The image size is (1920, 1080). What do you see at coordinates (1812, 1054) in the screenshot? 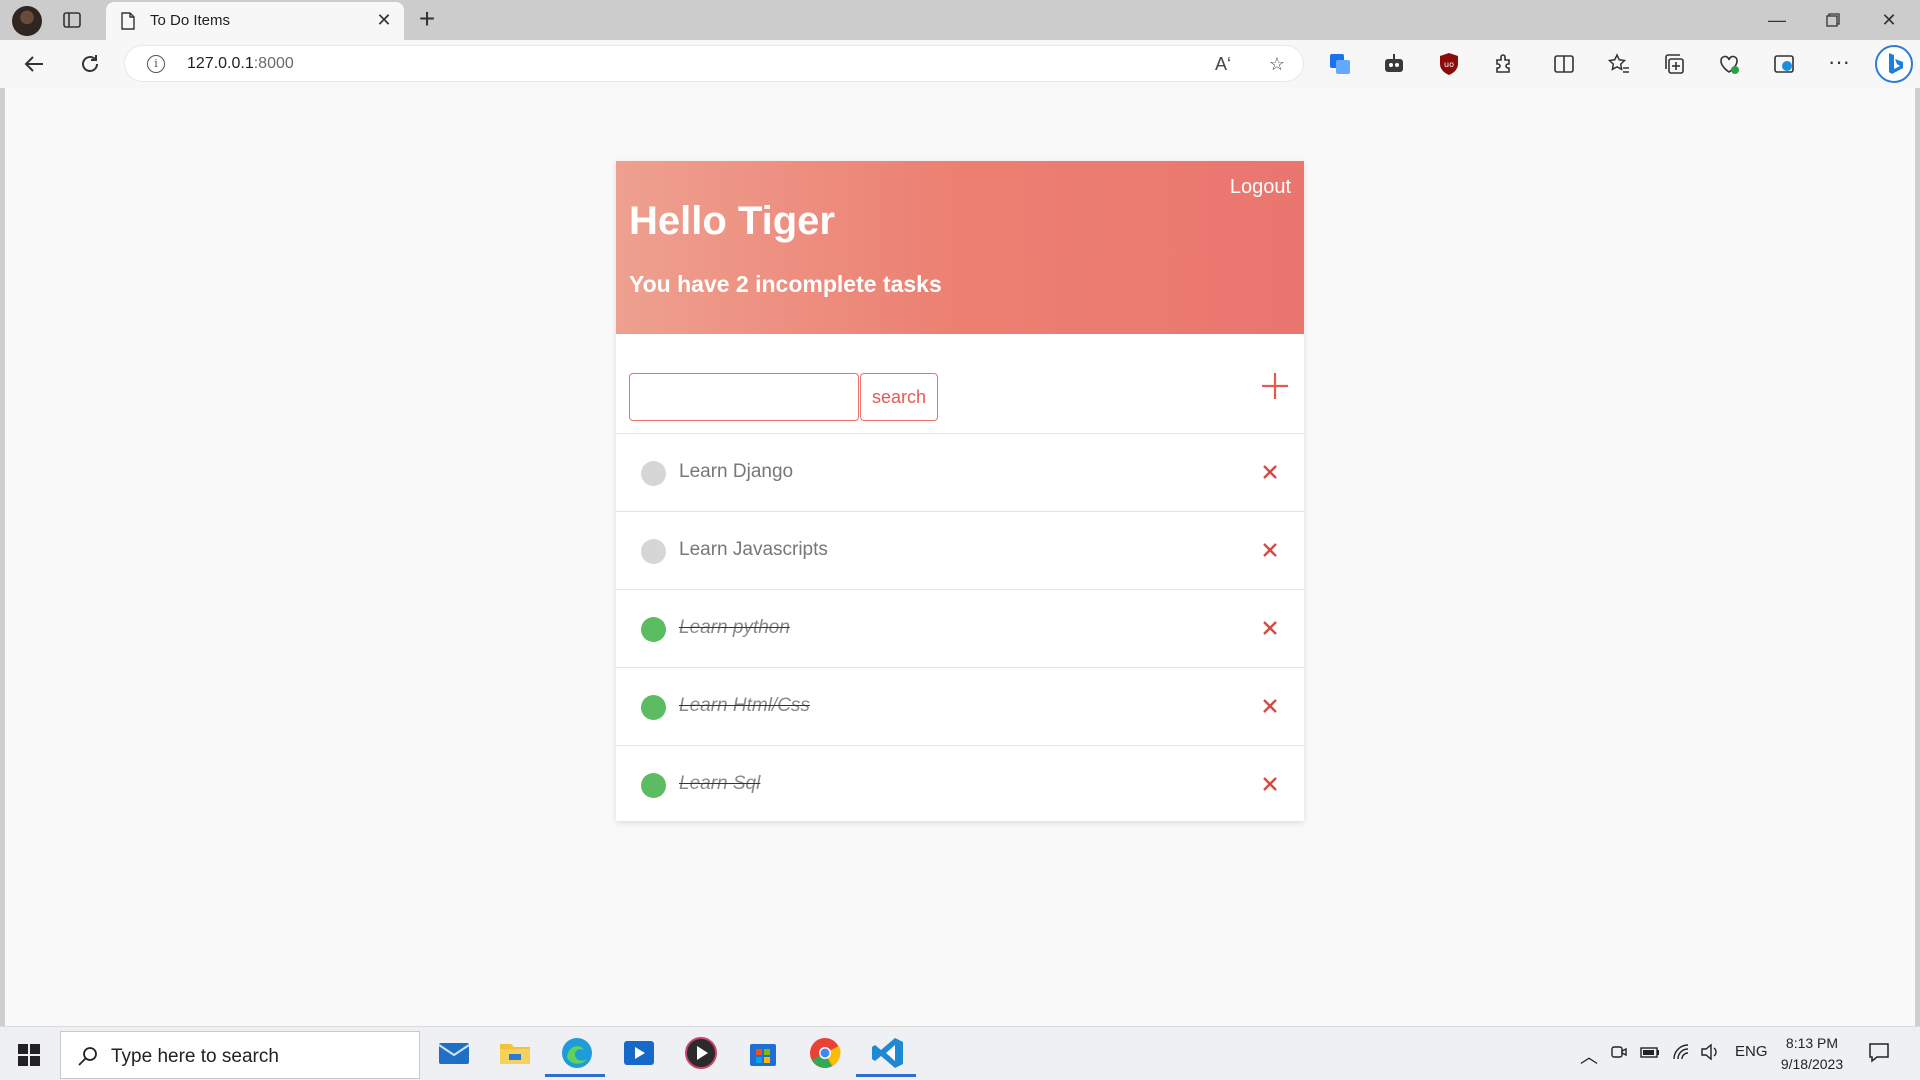
I see `system-clock: 8:13 PM 9/18/2023` at bounding box center [1812, 1054].